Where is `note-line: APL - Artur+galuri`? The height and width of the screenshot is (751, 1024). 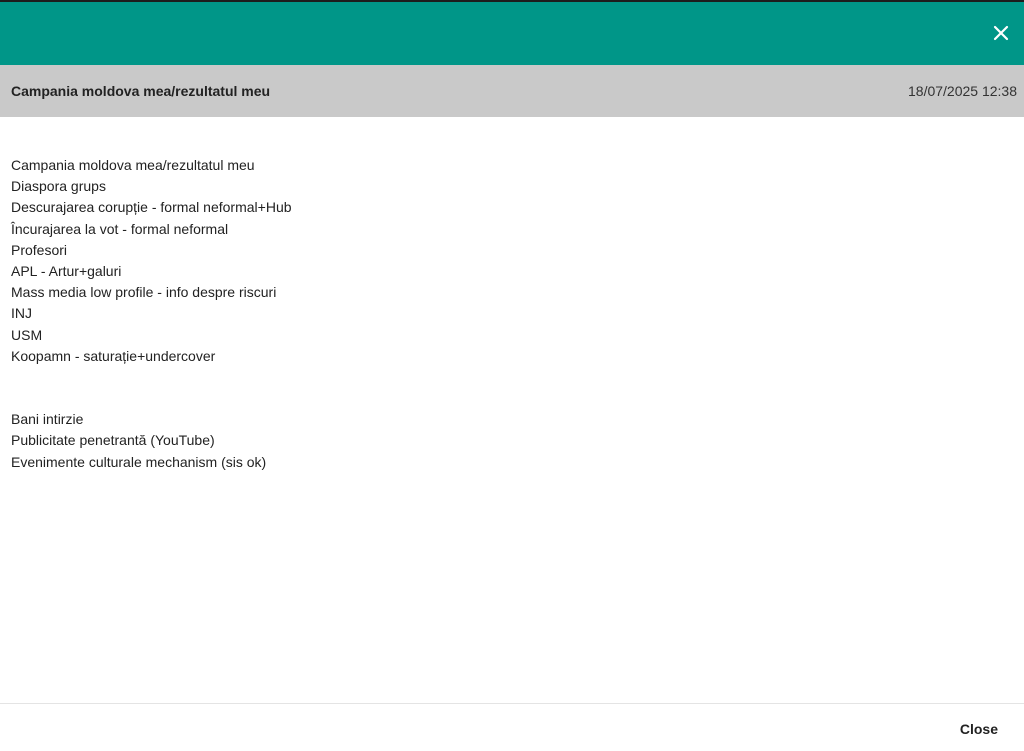 note-line: APL - Artur+galuri is located at coordinates (66, 270).